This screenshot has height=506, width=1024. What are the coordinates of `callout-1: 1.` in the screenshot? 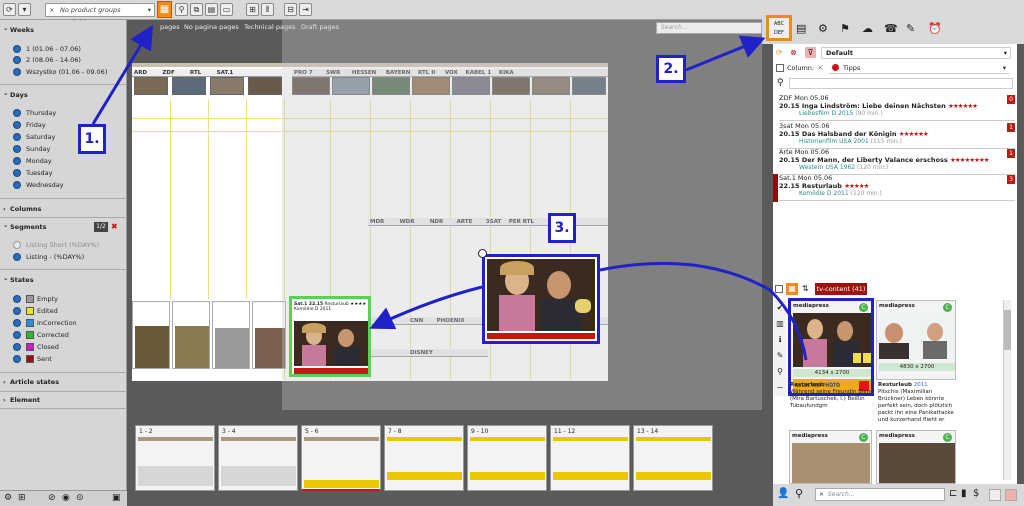 It's located at (92, 139).